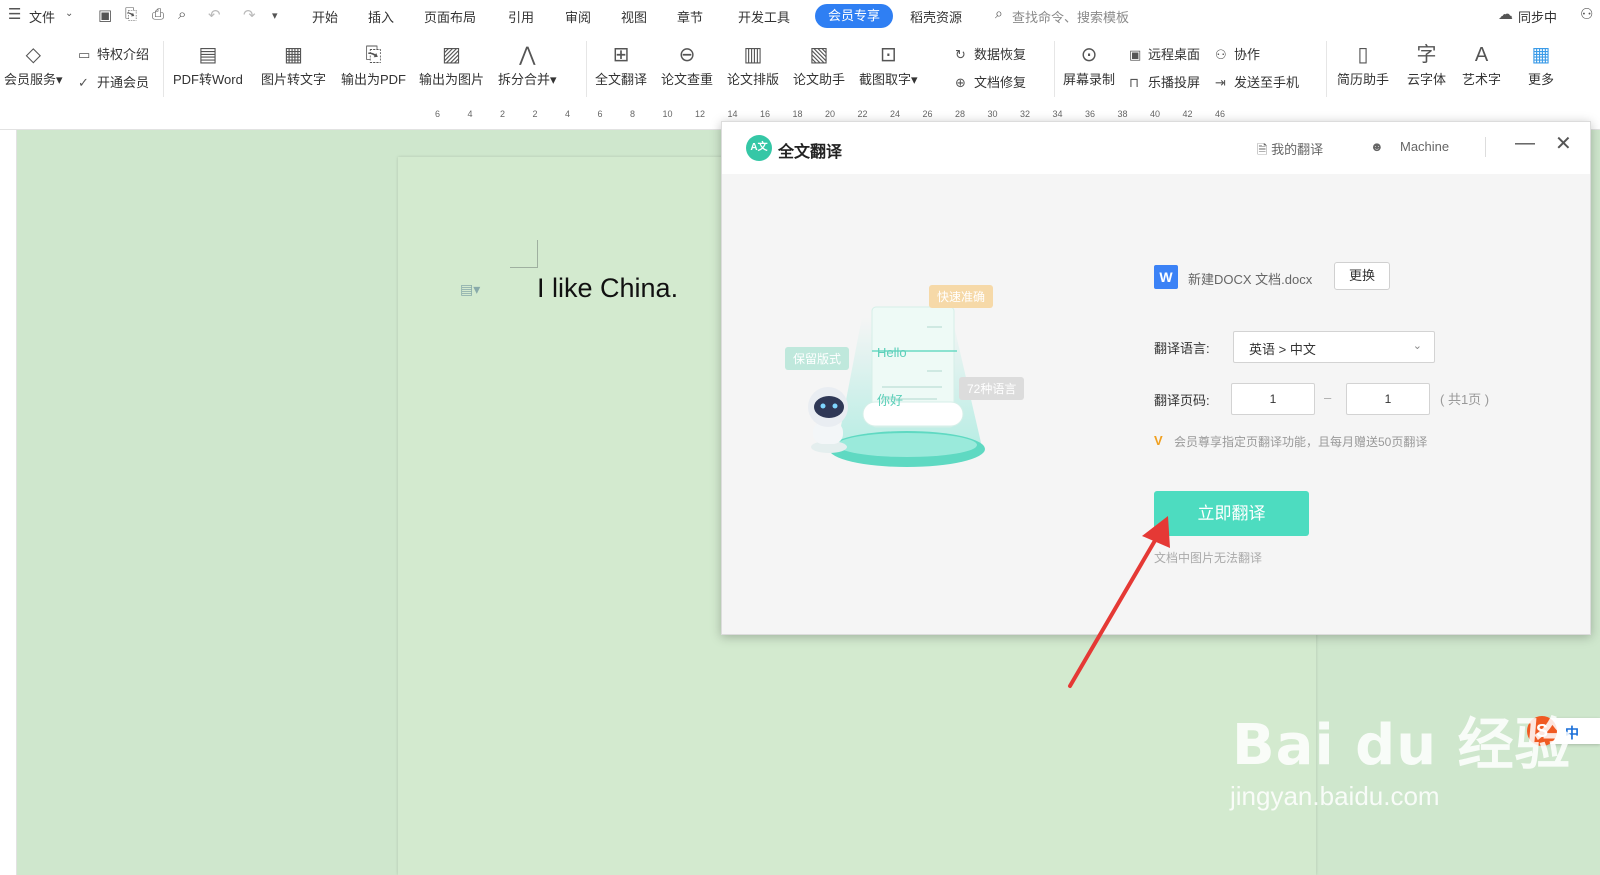 The image size is (1600, 875). Describe the element at coordinates (810, 152) in the screenshot. I see `dialog-title: 全文翻译` at that location.